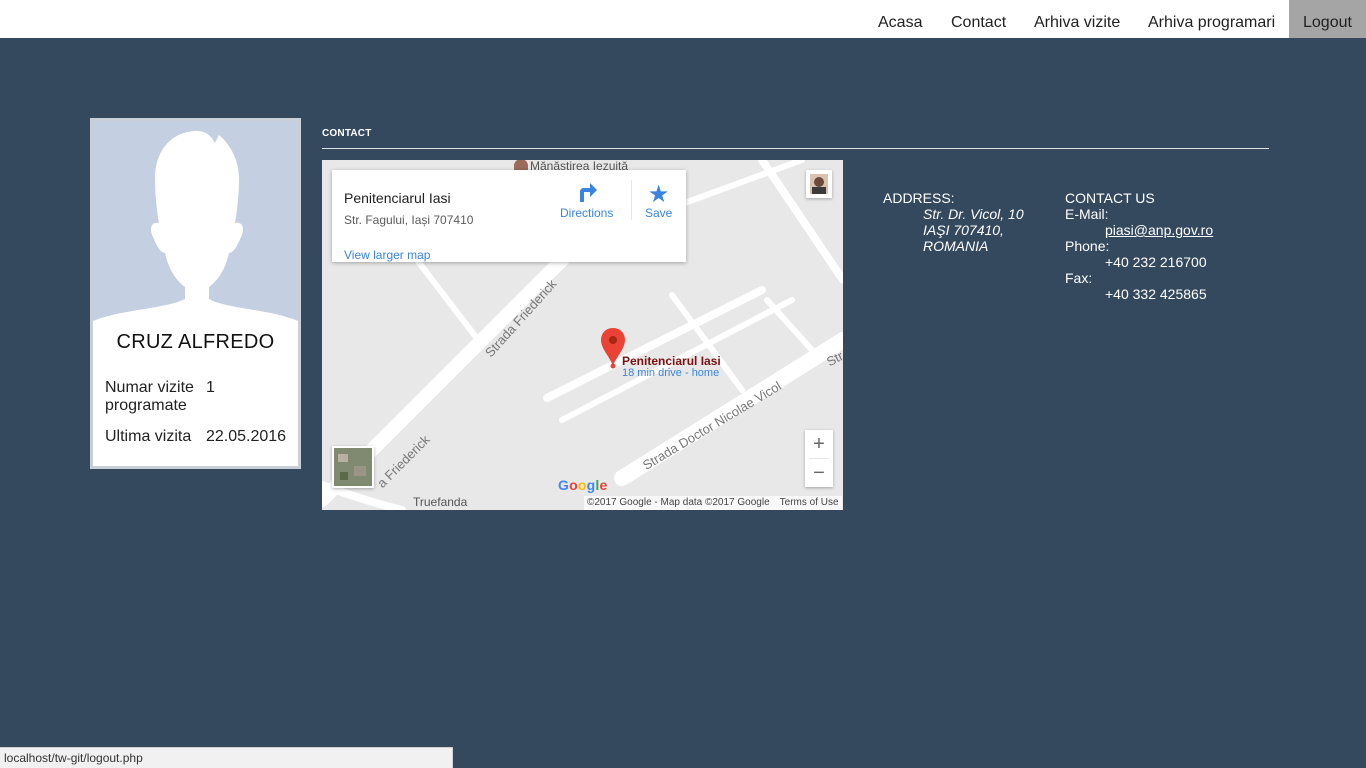  I want to click on terms-of-use-link: Terms of Use, so click(809, 502).